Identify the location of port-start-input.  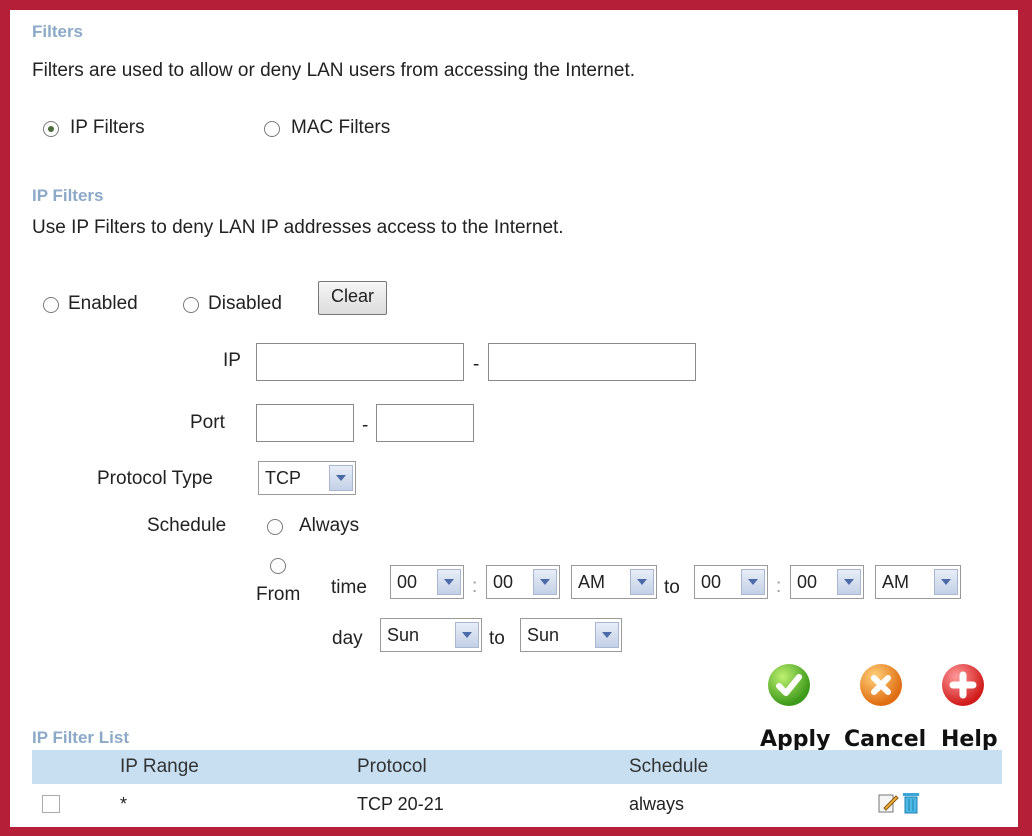
(305, 423).